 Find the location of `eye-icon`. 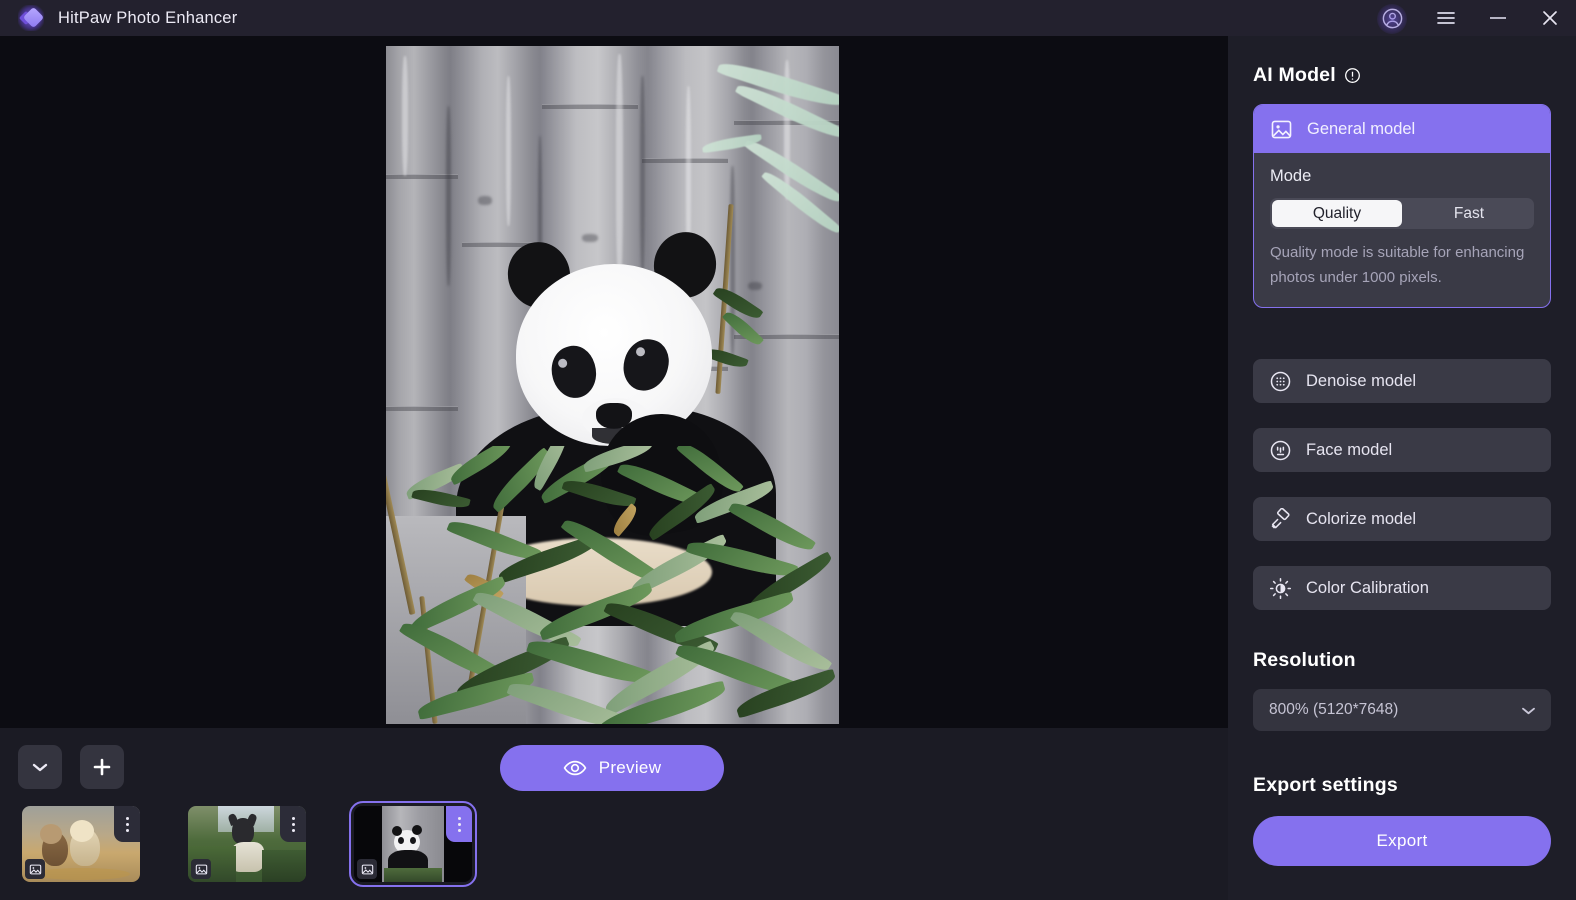

eye-icon is located at coordinates (575, 768).